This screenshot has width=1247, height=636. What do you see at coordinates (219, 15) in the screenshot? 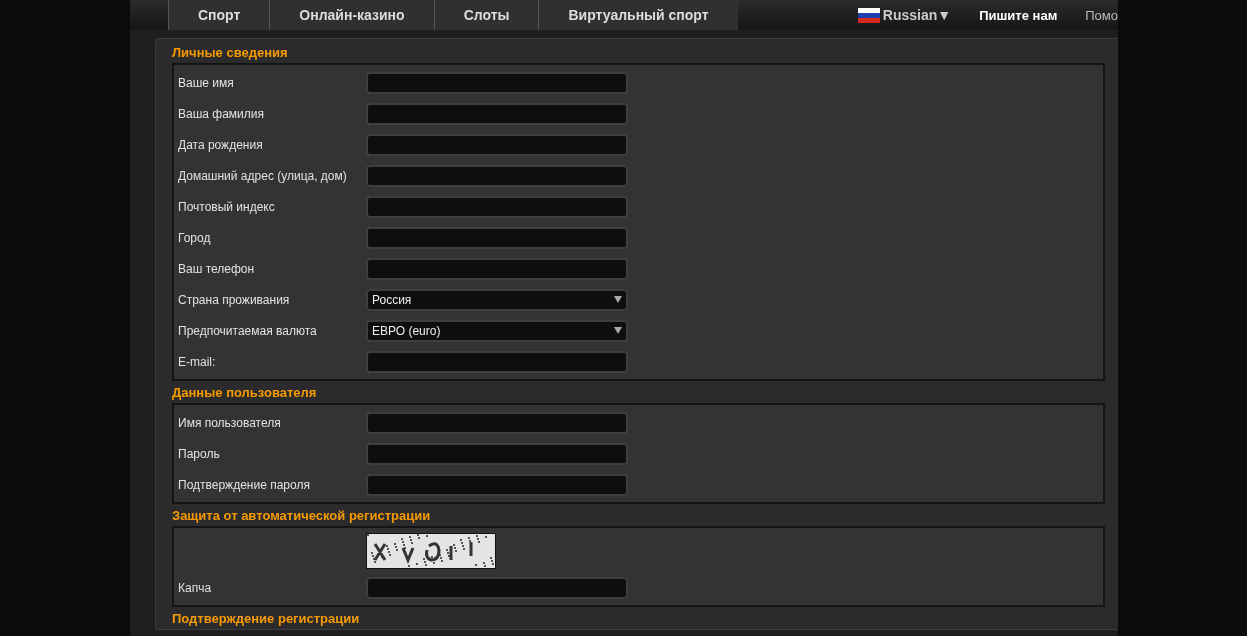
I see `nav-tab: Спорт` at bounding box center [219, 15].